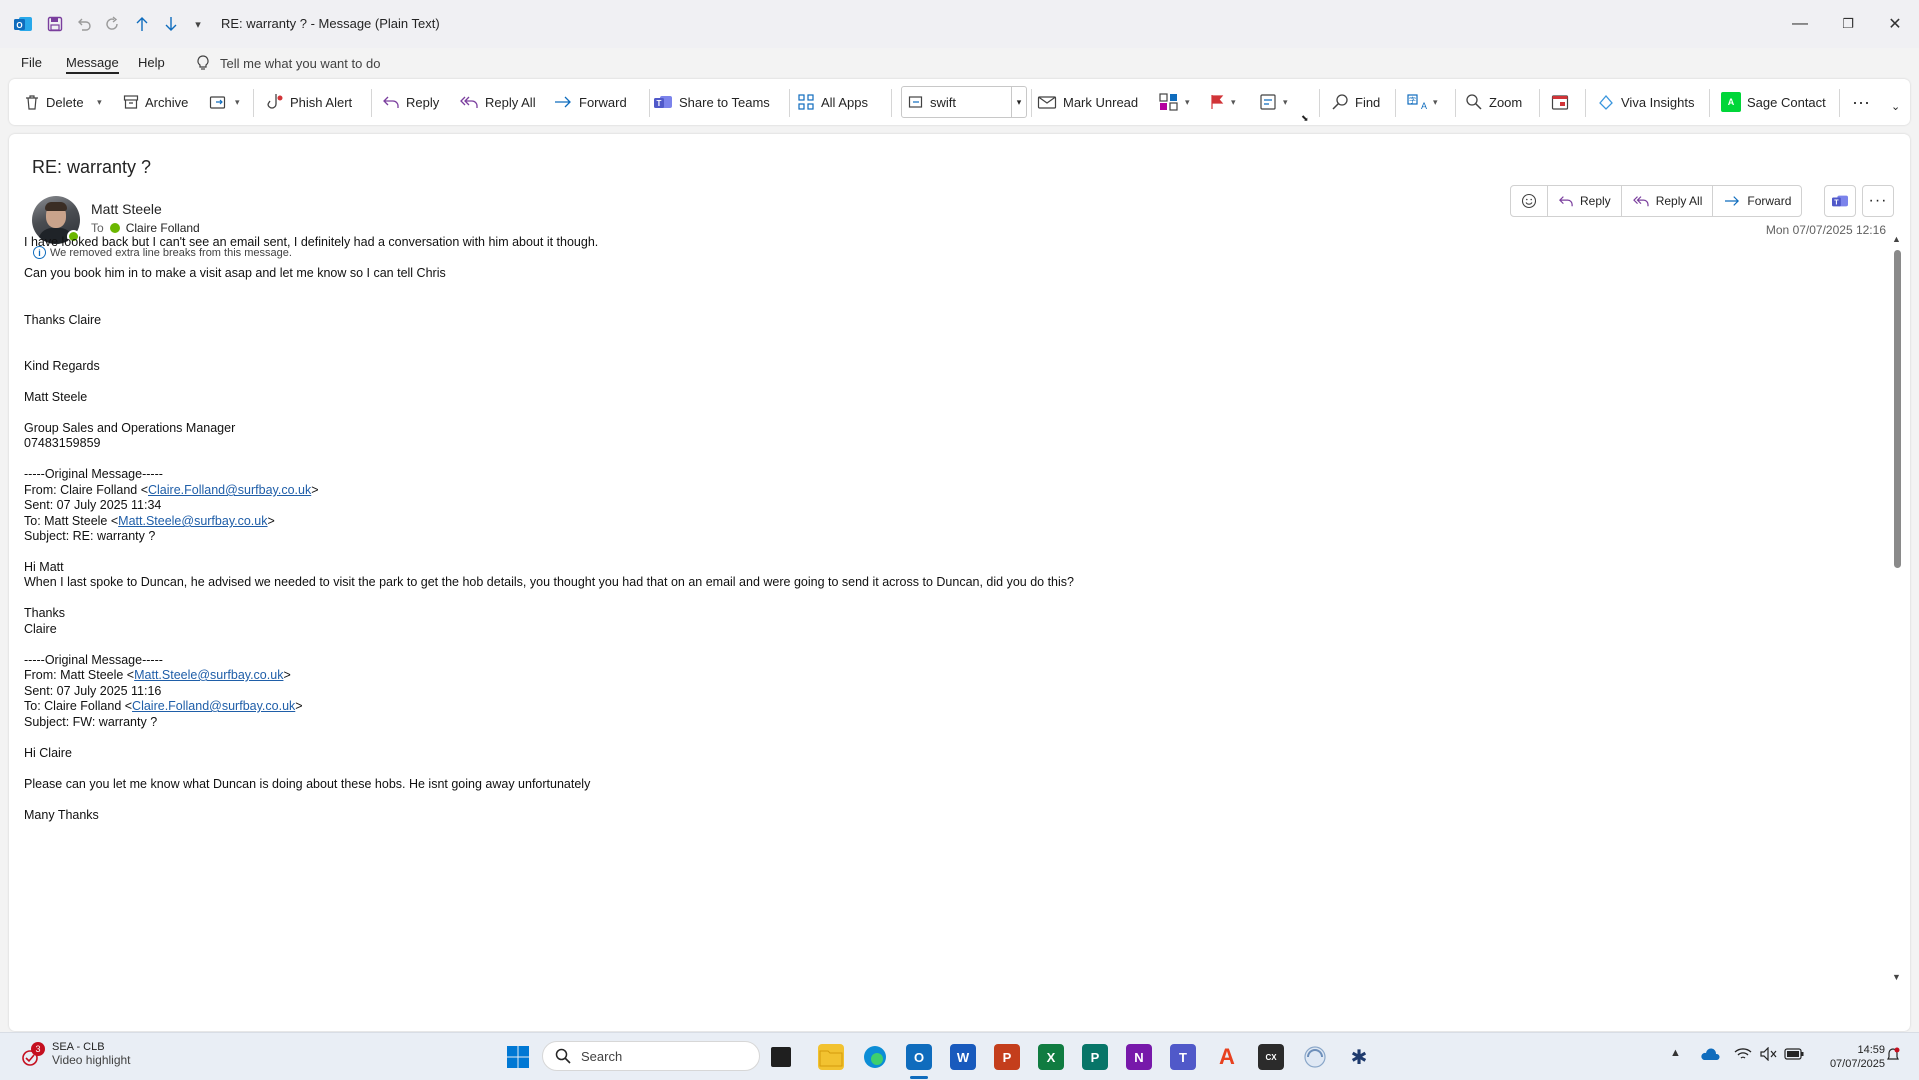  Describe the element at coordinates (423, 102) in the screenshot. I see `reply-label: Reply` at that location.